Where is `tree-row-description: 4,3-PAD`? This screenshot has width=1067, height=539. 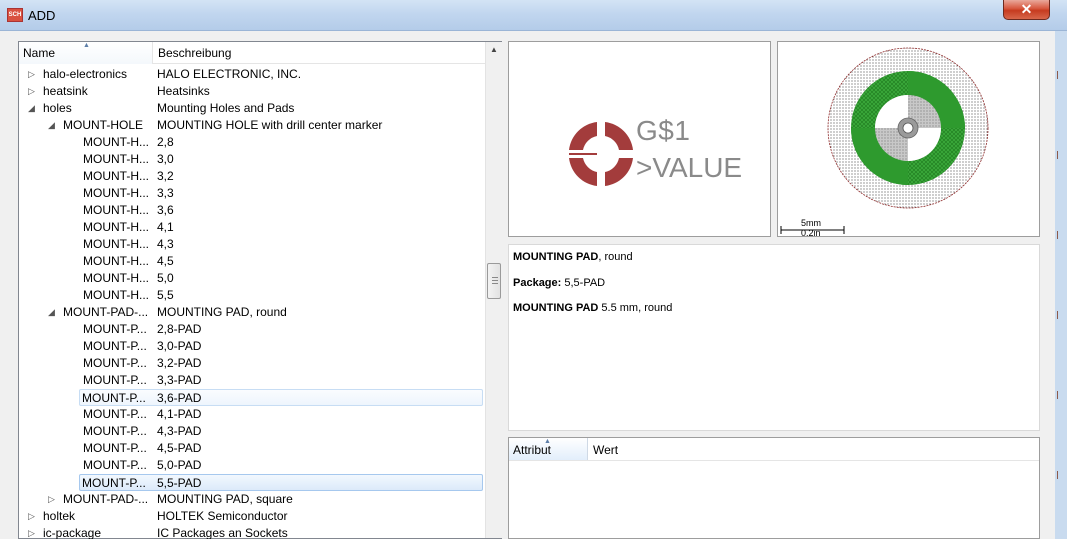 tree-row-description: 4,3-PAD is located at coordinates (179, 431).